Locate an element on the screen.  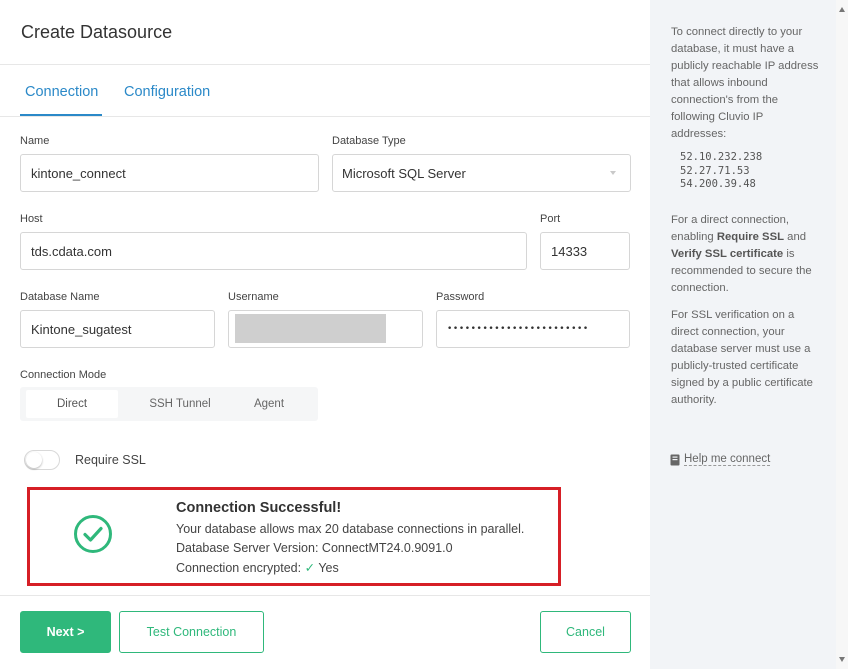
ssl-bold-verify: Verify SSL certificate is located at coordinates (727, 254).